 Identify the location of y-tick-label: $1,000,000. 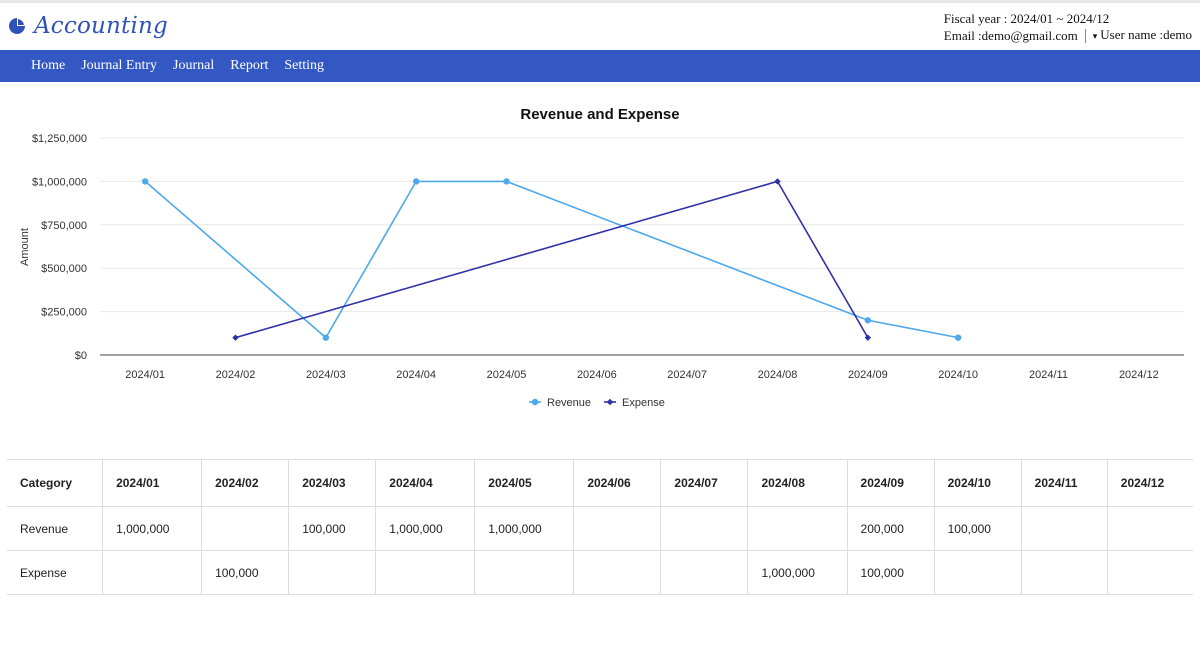
(59, 182).